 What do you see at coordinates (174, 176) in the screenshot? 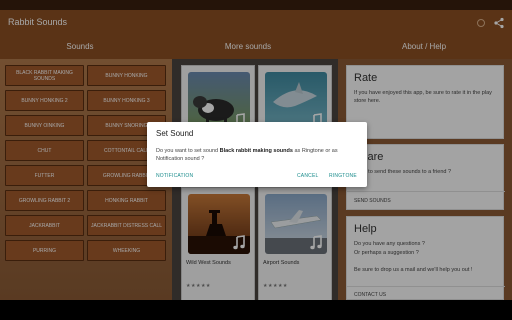
I see `notification-button: NOTIFICATION` at bounding box center [174, 176].